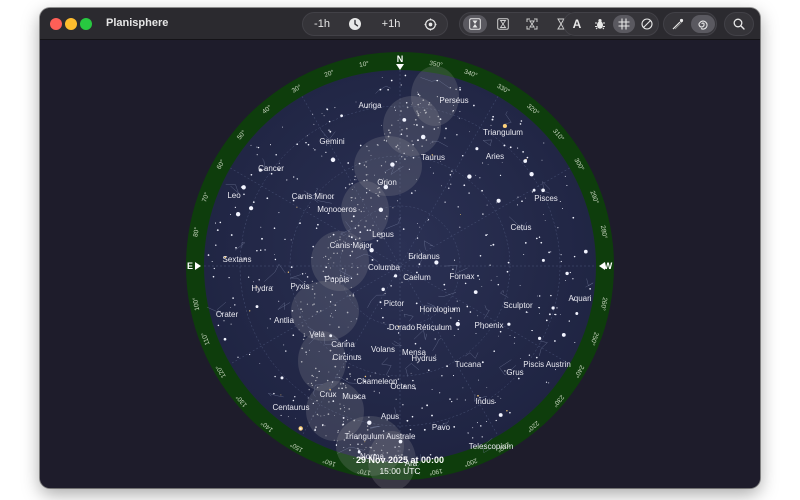 The height and width of the screenshot is (500, 800). I want to click on constellation-label: Tucana, so click(468, 364).